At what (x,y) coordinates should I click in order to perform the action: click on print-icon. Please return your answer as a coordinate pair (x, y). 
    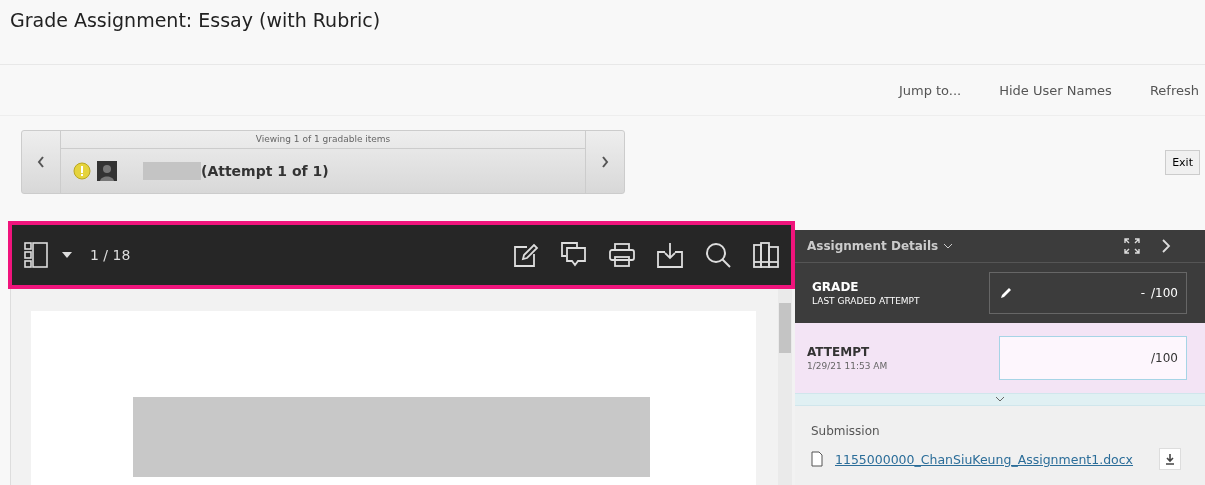
    Looking at the image, I should click on (622, 255).